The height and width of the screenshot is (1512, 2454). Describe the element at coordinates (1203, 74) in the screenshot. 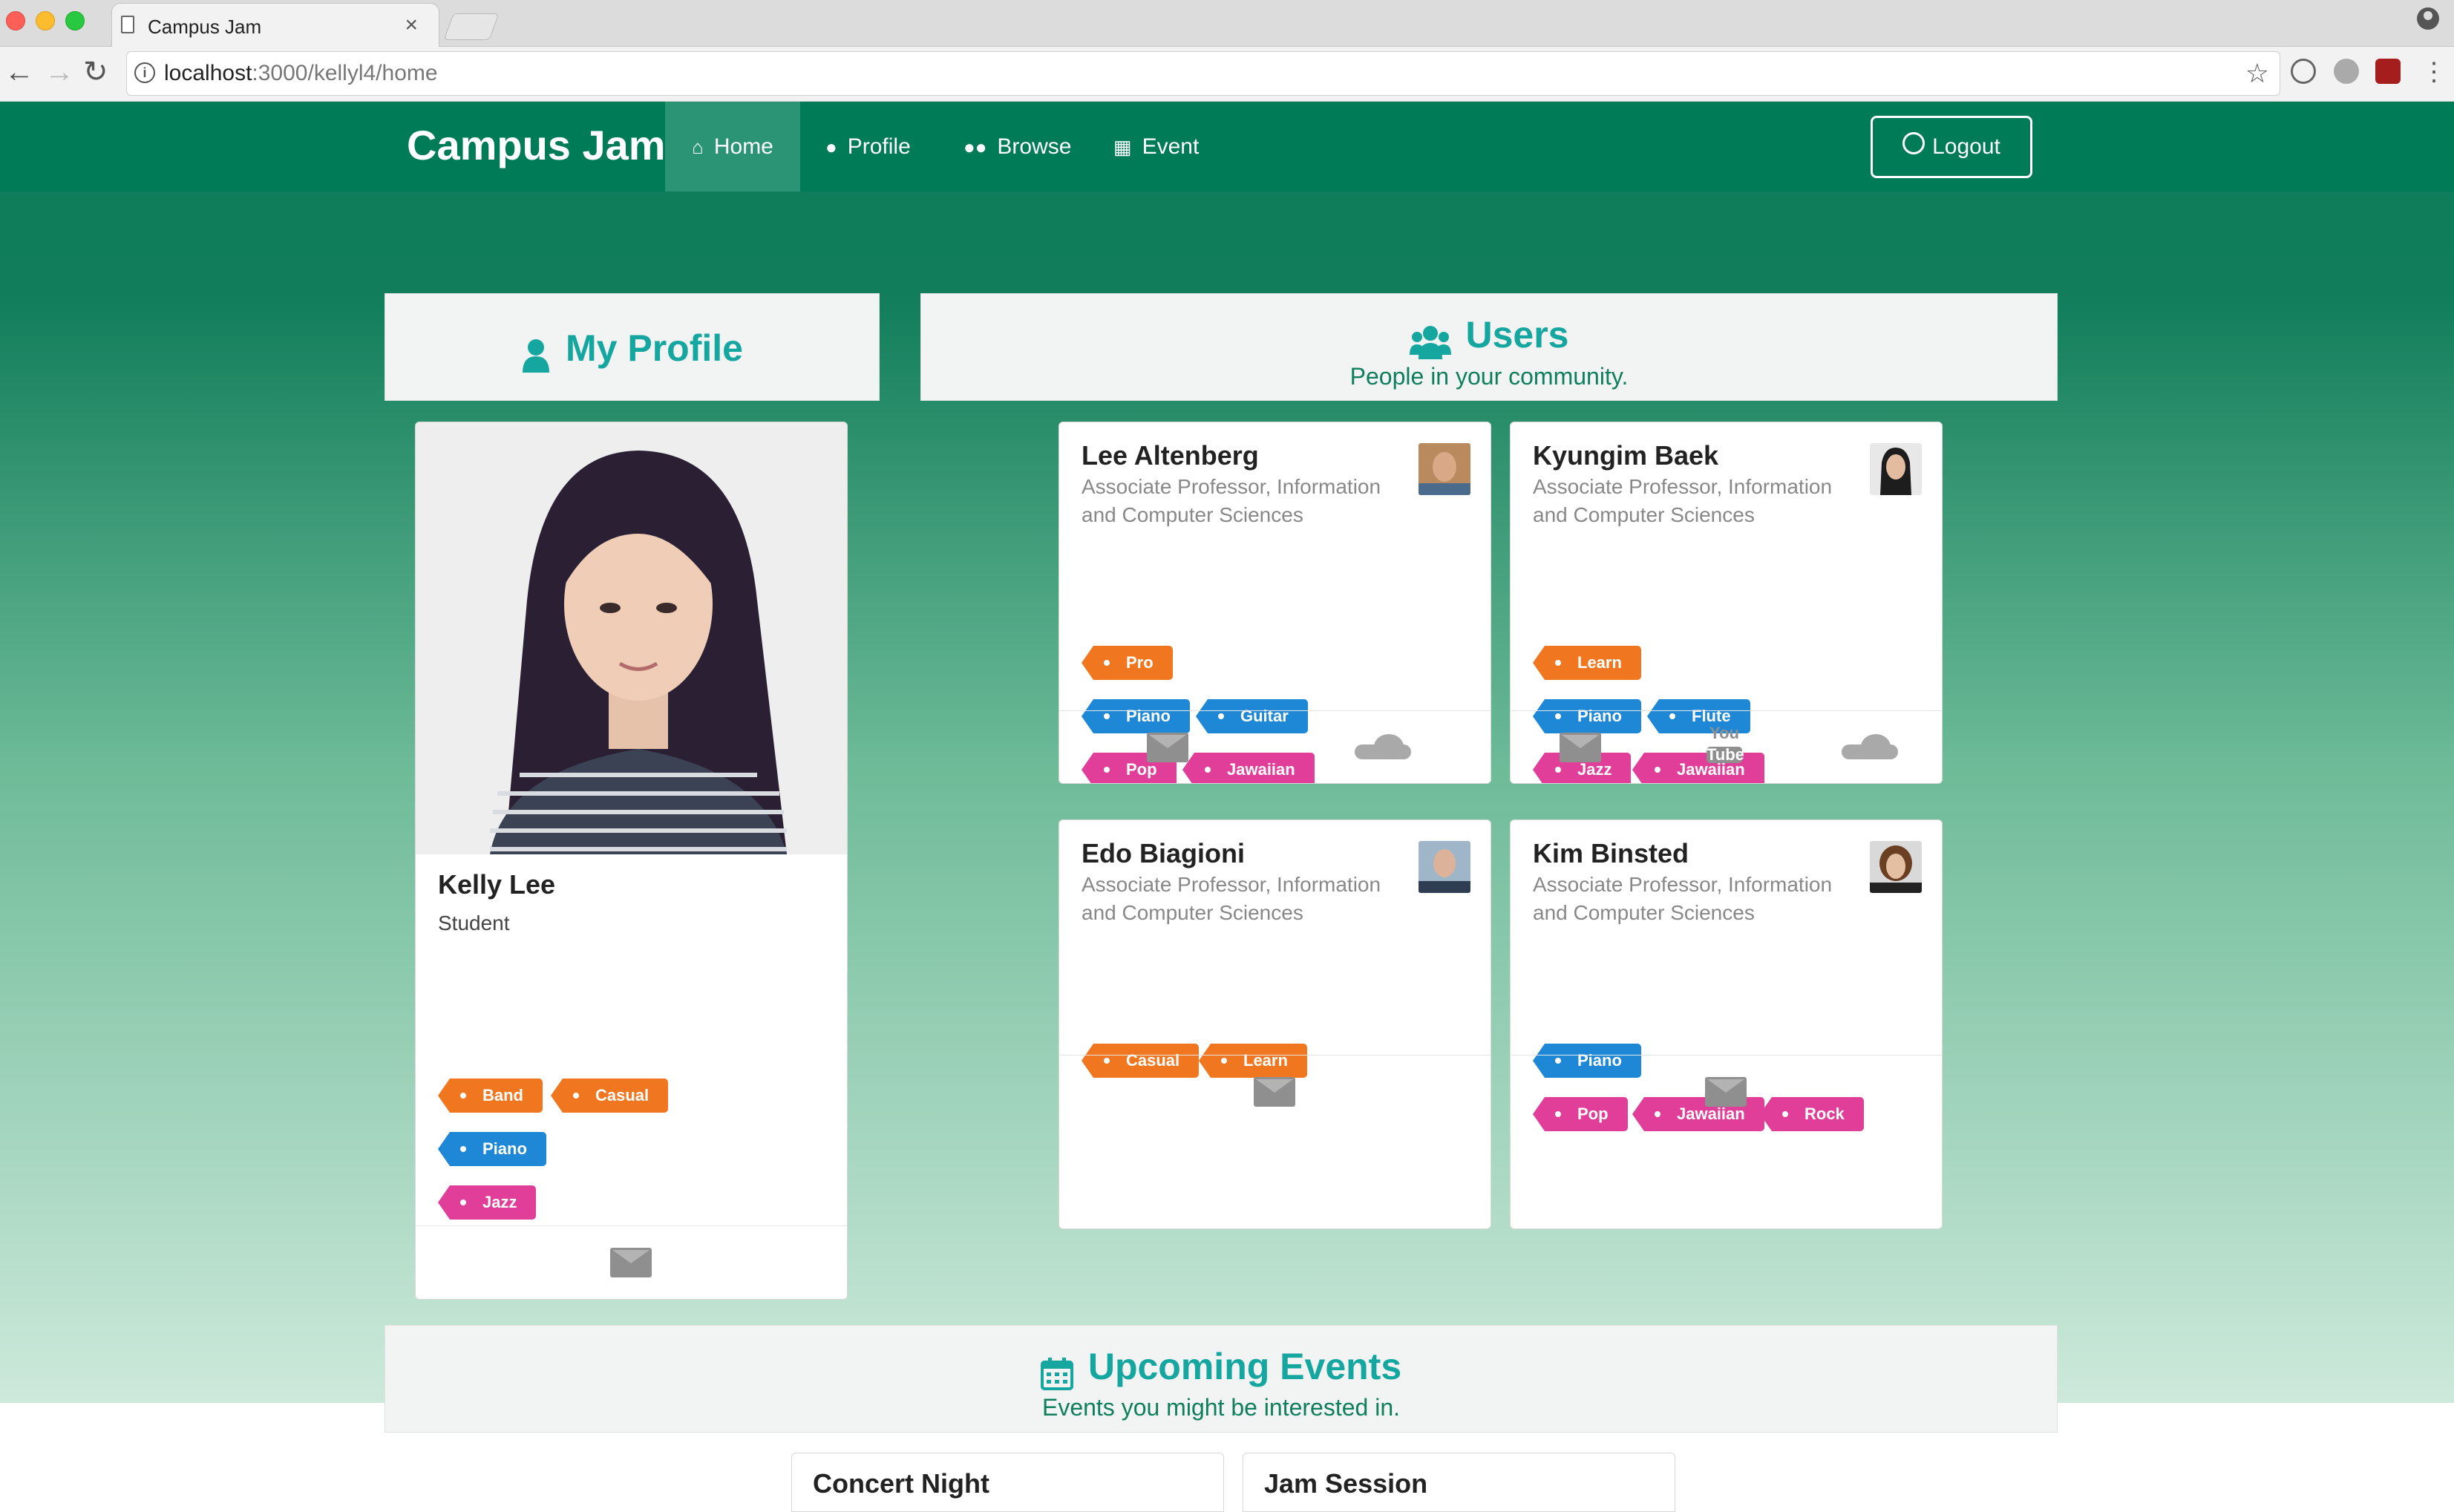

I see `address-bar: i localhost:3000/kellyl4/home ☆` at that location.